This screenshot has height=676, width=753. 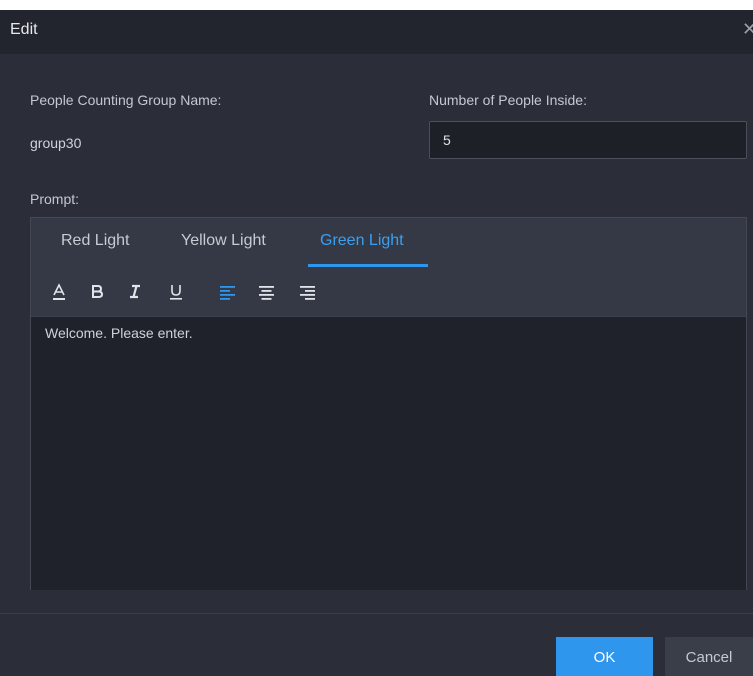 What do you see at coordinates (368, 265) in the screenshot?
I see `active-tab-indicator` at bounding box center [368, 265].